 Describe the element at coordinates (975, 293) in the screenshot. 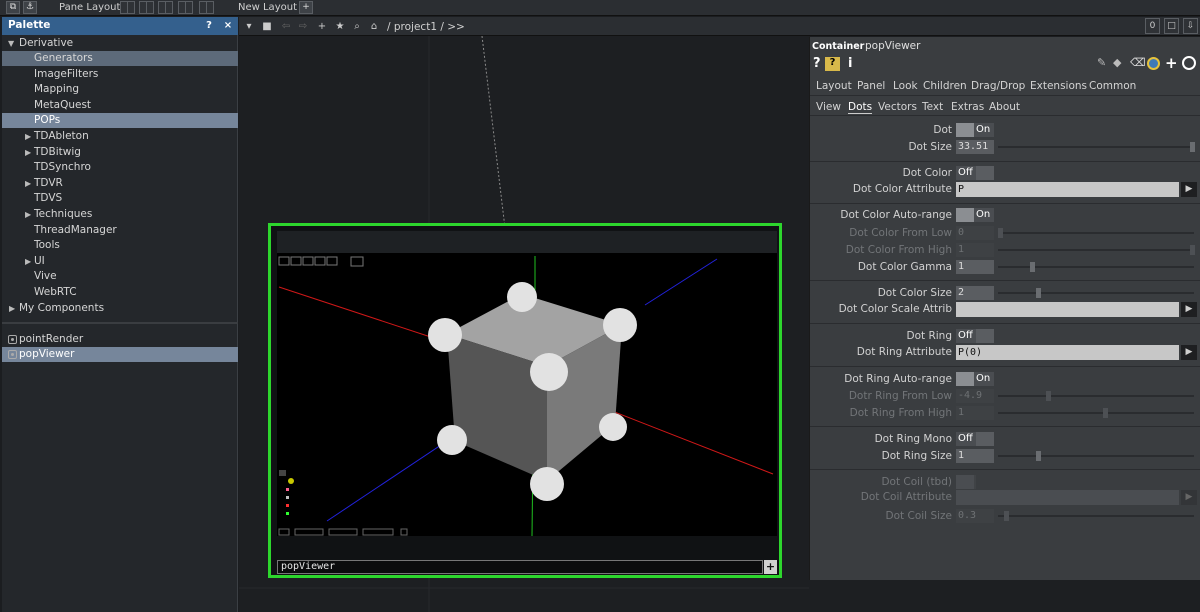

I see `field-dot-color-size: 2` at that location.